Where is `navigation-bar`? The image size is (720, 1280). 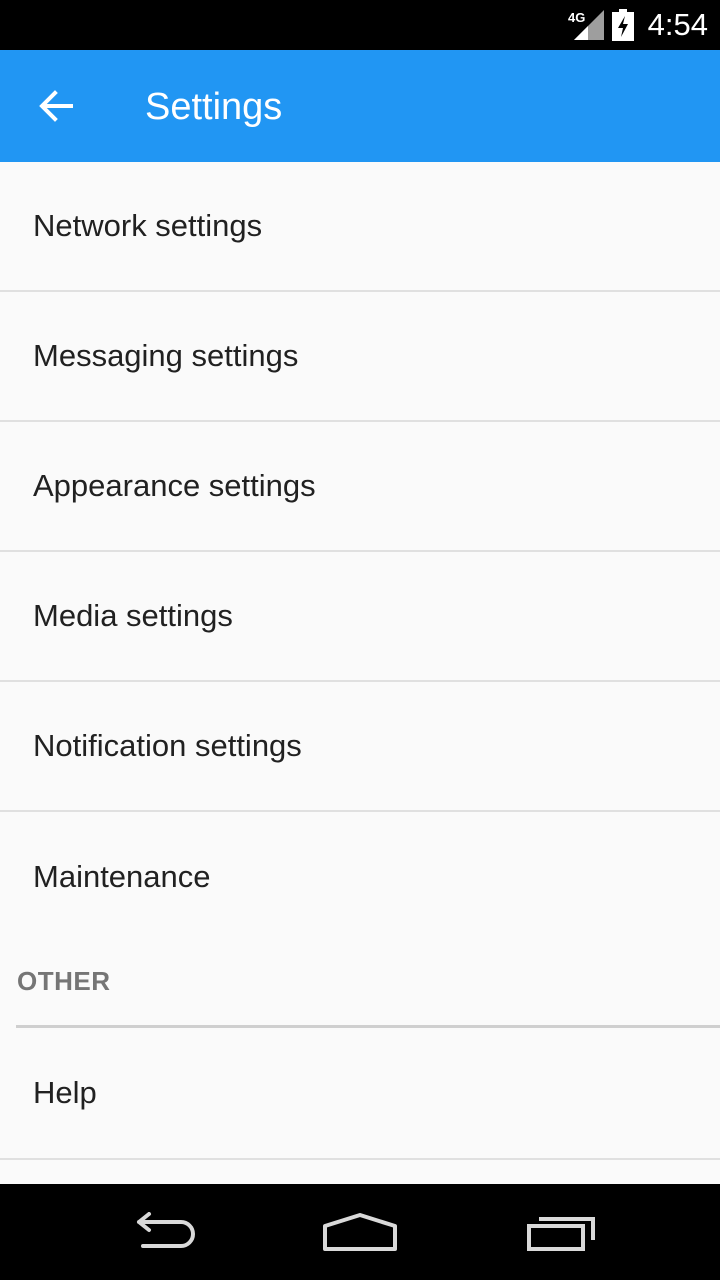
navigation-bar is located at coordinates (360, 1232).